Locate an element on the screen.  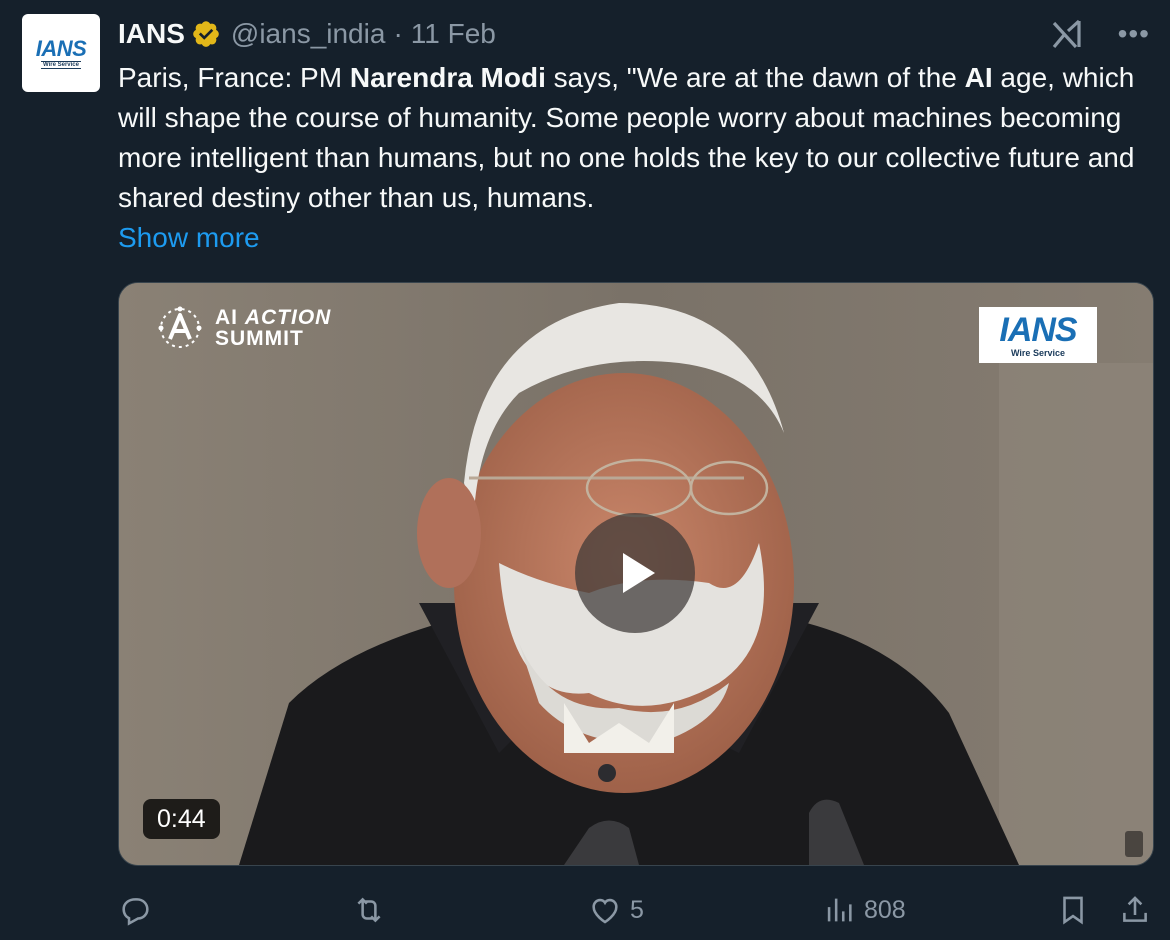
like-button: 5 is located at coordinates (616, 910).